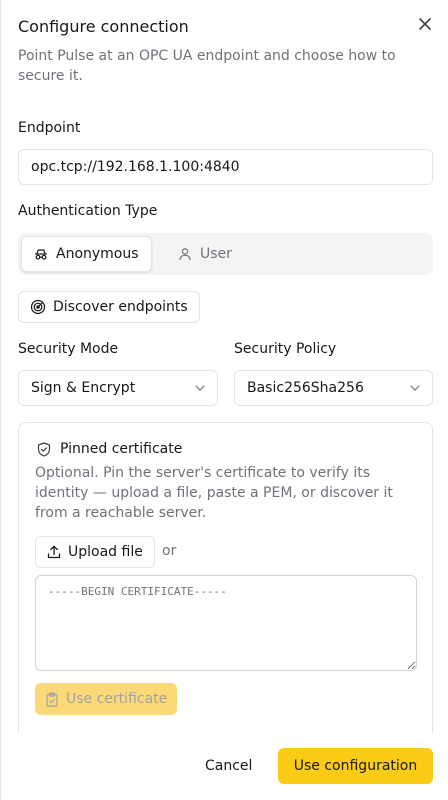 The image size is (448, 800). I want to click on shield-check-icon, so click(44, 449).